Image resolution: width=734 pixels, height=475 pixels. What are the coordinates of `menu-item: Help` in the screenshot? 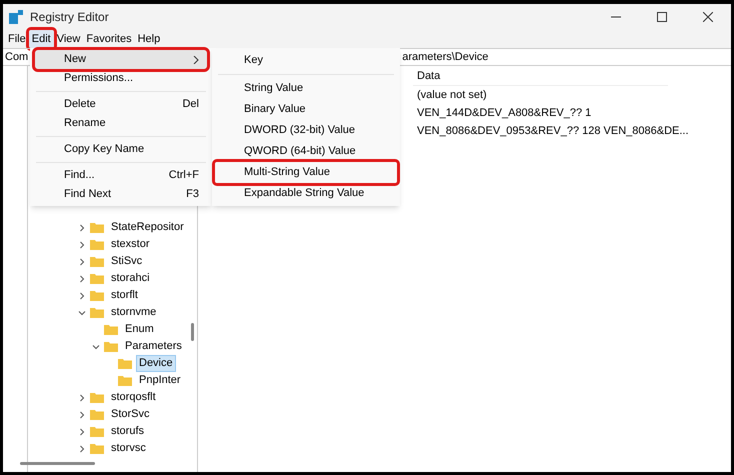 It's located at (149, 39).